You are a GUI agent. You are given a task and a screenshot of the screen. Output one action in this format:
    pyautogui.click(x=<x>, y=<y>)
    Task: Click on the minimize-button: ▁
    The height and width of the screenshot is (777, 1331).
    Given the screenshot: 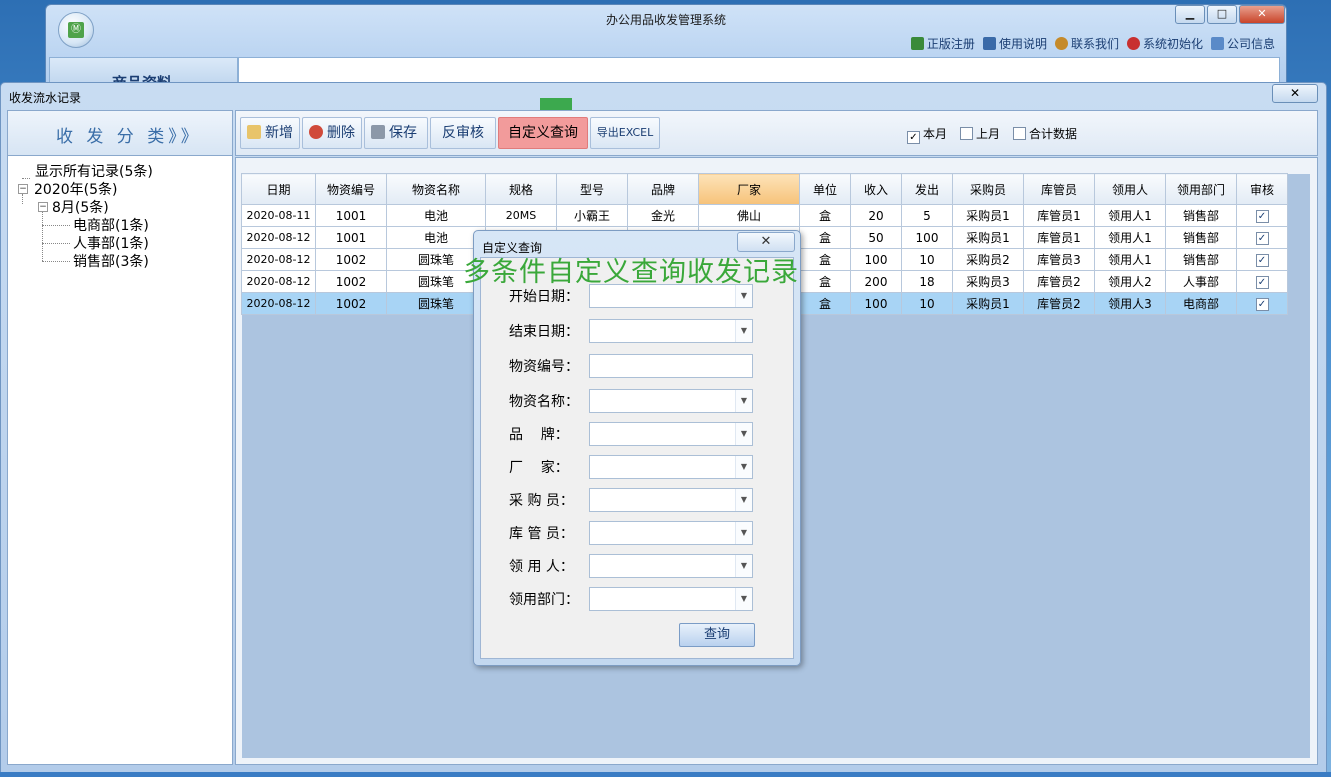 What is the action you would take?
    pyautogui.click(x=1190, y=14)
    